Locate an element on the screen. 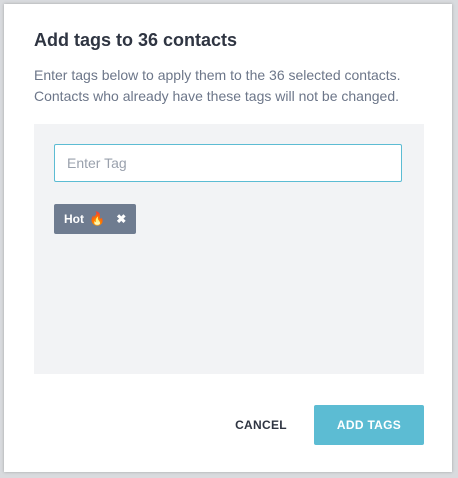 The height and width of the screenshot is (478, 458). dialog-title: Add tags to 36 contacts is located at coordinates (136, 40).